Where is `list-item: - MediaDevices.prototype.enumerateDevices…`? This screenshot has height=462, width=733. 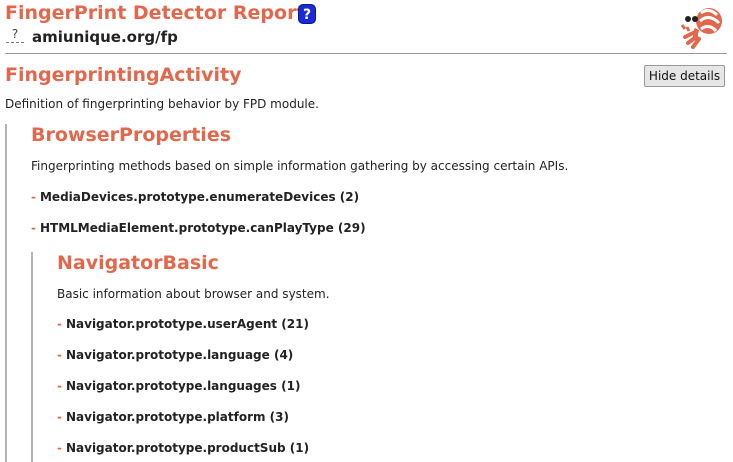
list-item: - MediaDevices.prototype.enumerateDevices… is located at coordinates (195, 197).